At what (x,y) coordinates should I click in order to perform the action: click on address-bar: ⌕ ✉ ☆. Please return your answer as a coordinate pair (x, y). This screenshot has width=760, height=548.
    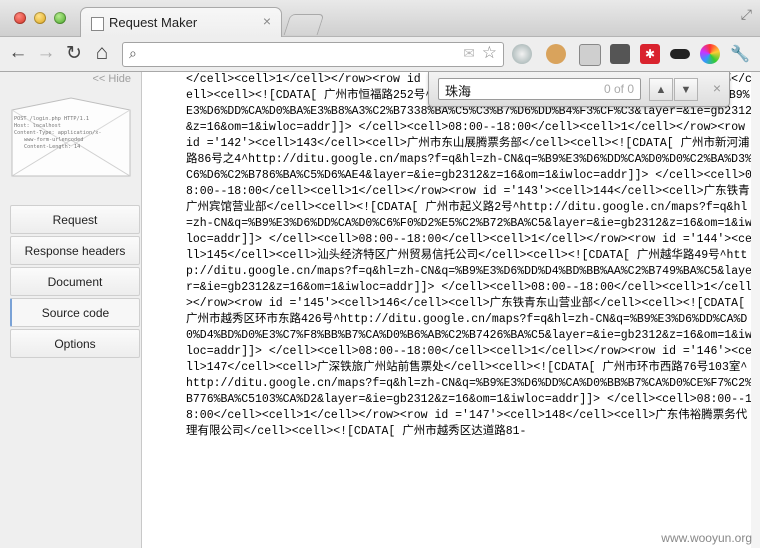
    Looking at the image, I should click on (313, 54).